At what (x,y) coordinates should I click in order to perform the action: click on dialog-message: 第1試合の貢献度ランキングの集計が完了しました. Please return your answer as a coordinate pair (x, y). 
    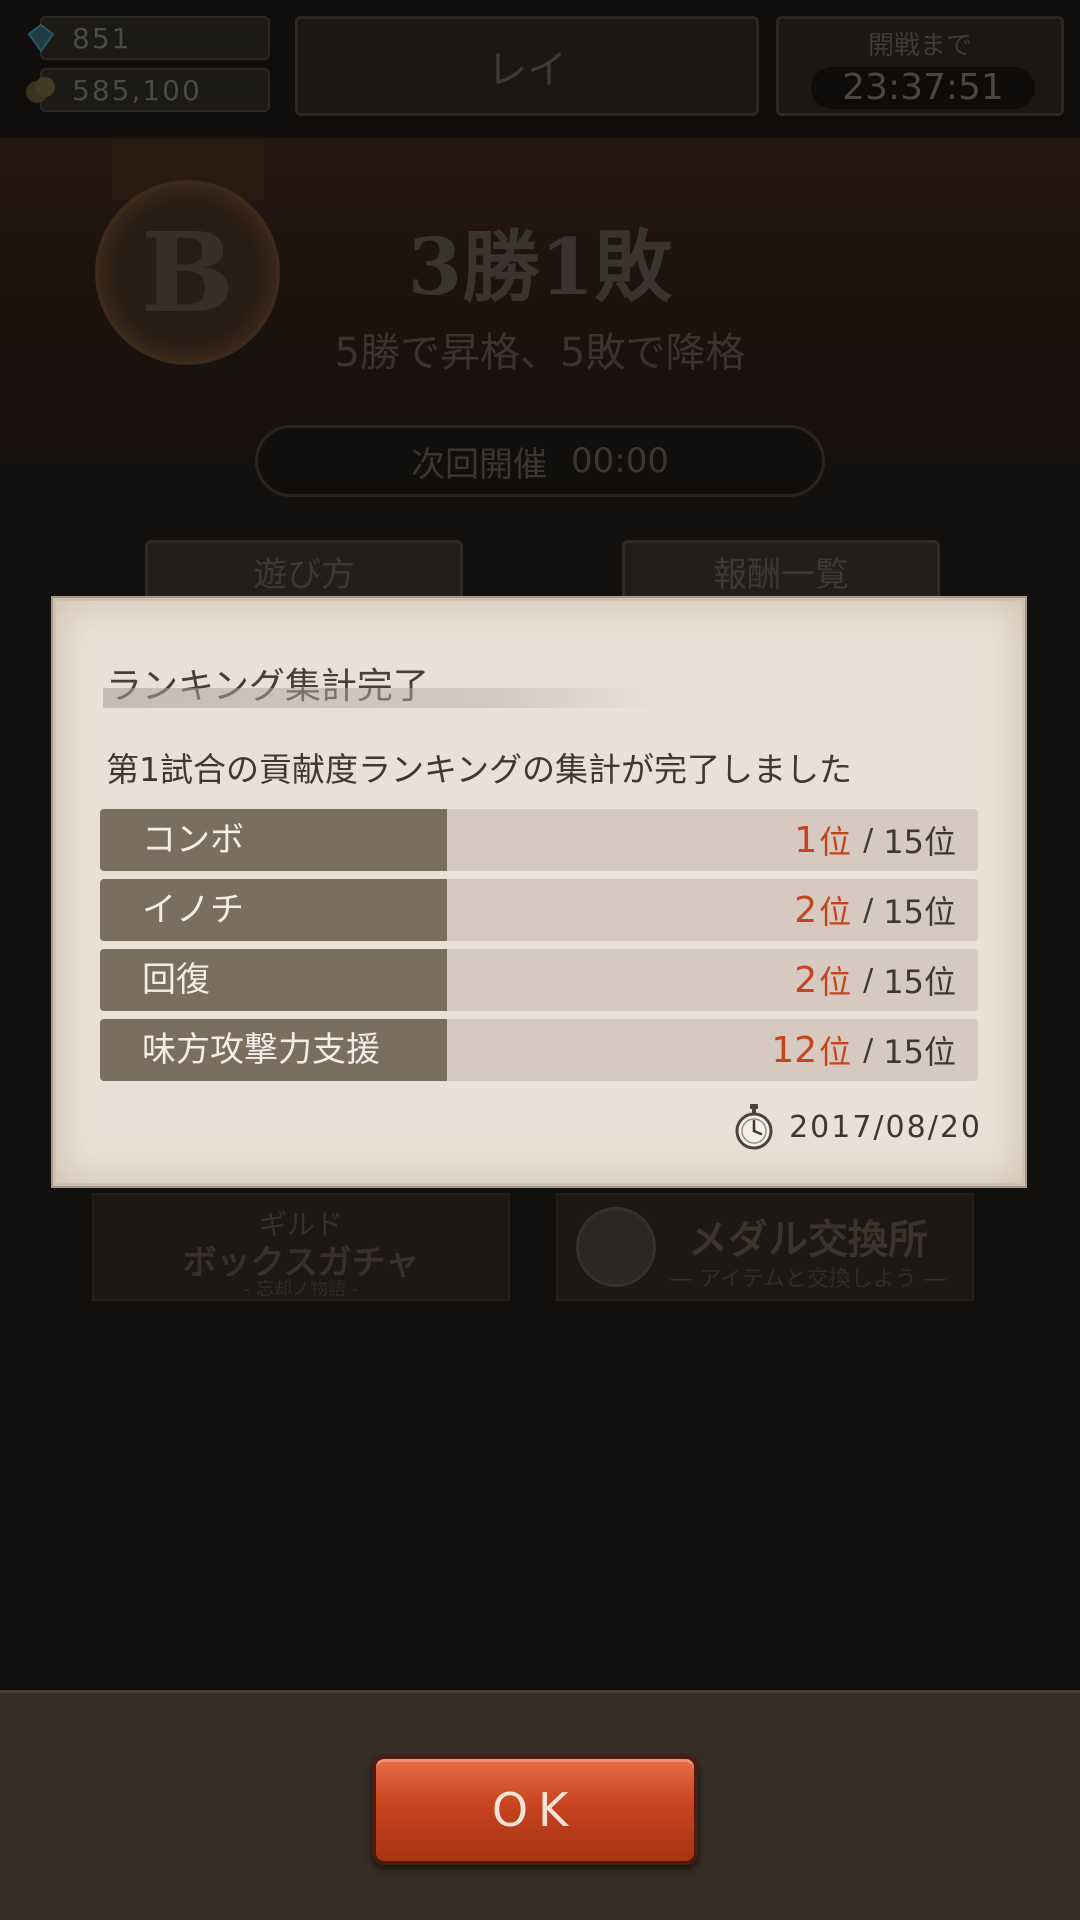
    Looking at the image, I should click on (479, 769).